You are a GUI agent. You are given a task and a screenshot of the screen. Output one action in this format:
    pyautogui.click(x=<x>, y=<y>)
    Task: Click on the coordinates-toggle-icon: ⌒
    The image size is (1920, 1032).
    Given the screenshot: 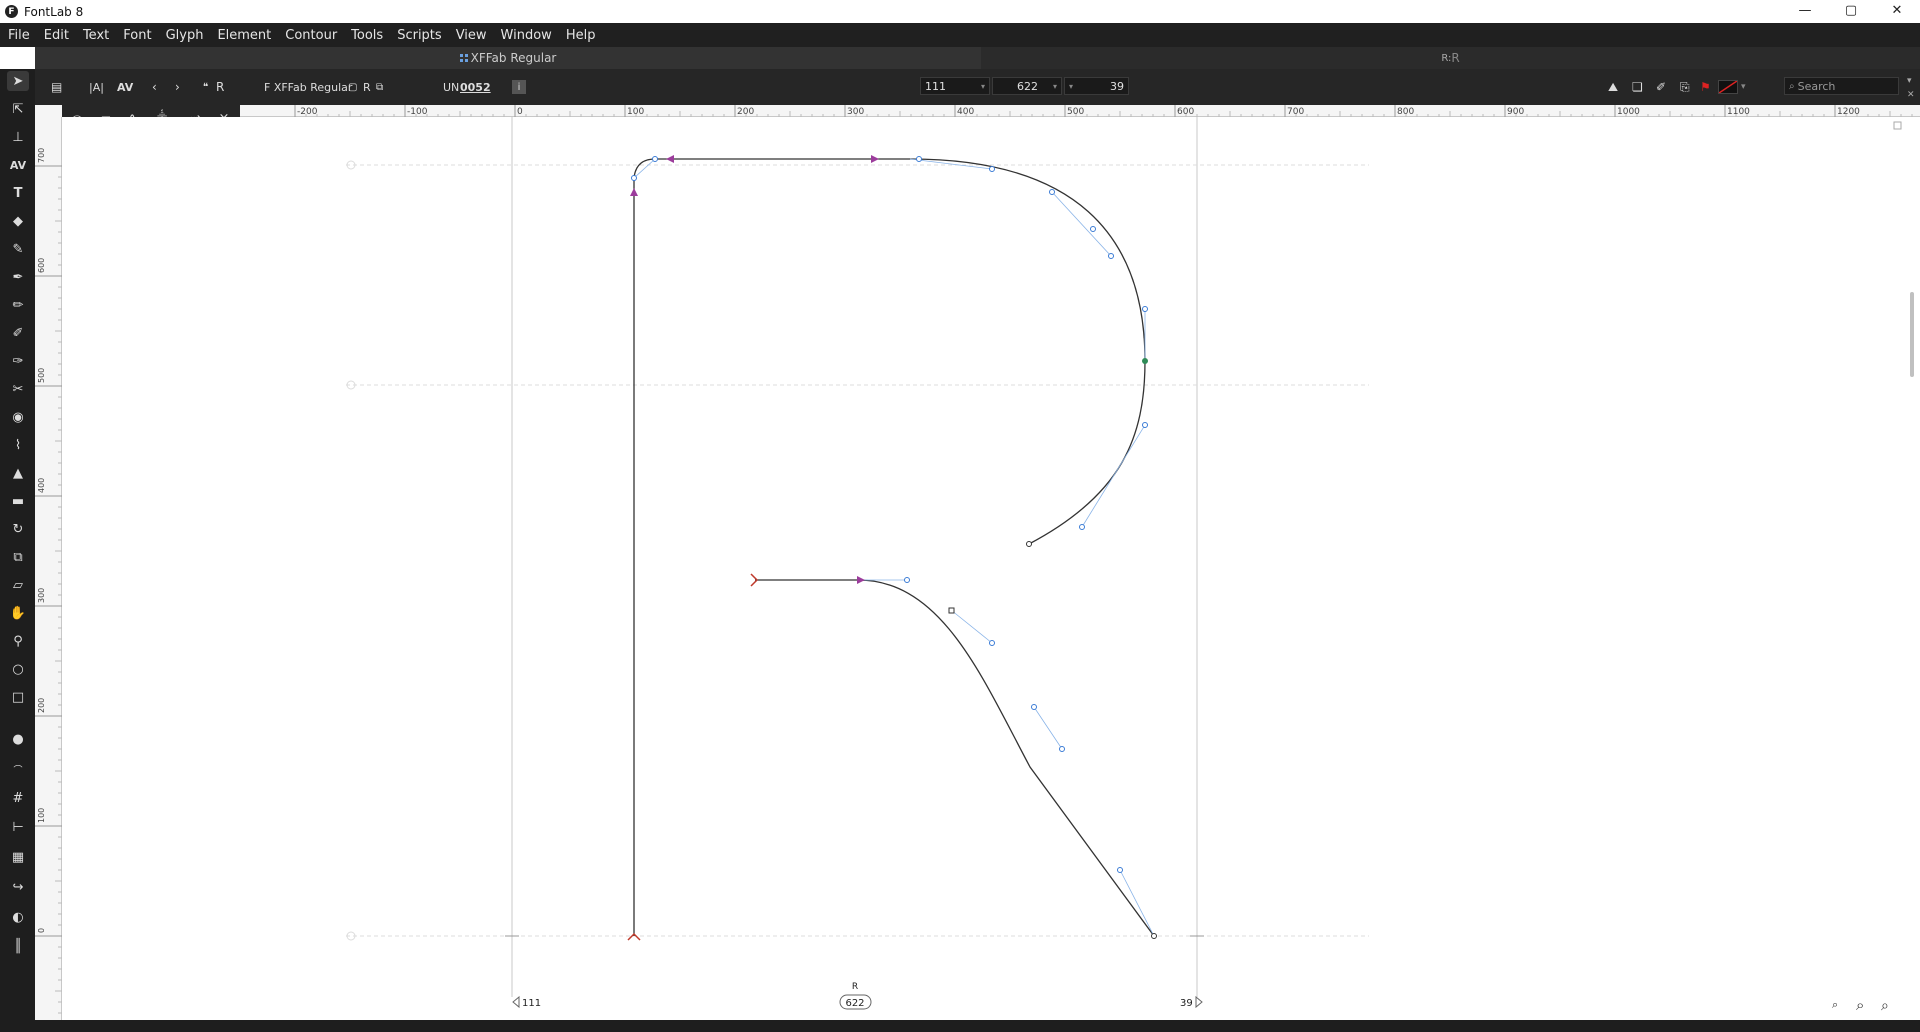 What is the action you would take?
    pyautogui.click(x=18, y=769)
    